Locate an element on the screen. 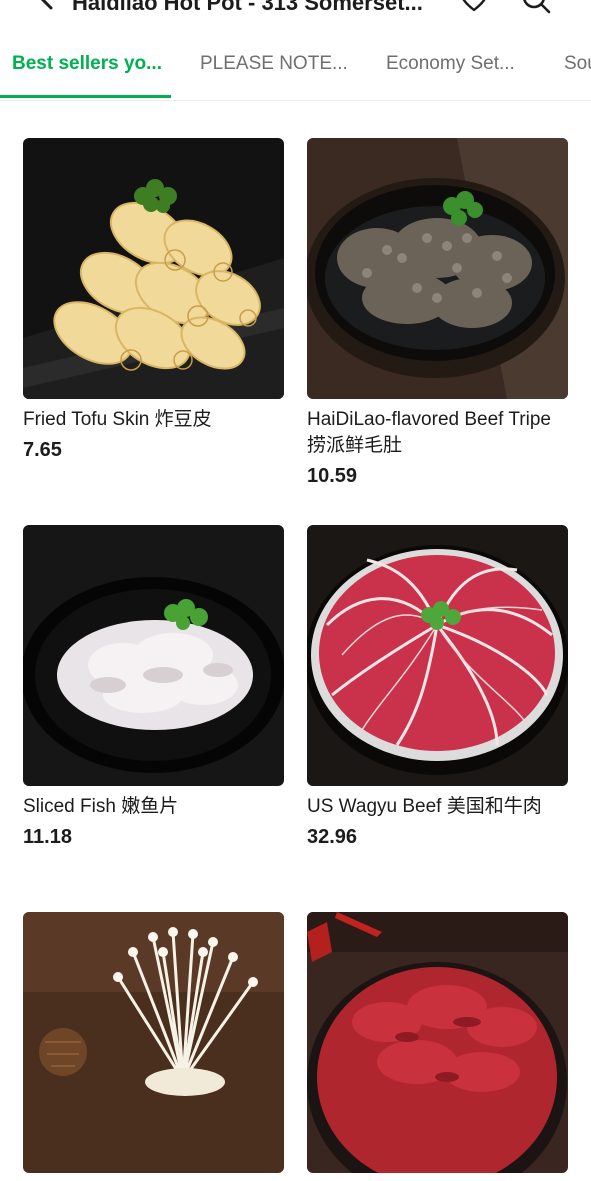  search-icon is located at coordinates (536, 7).